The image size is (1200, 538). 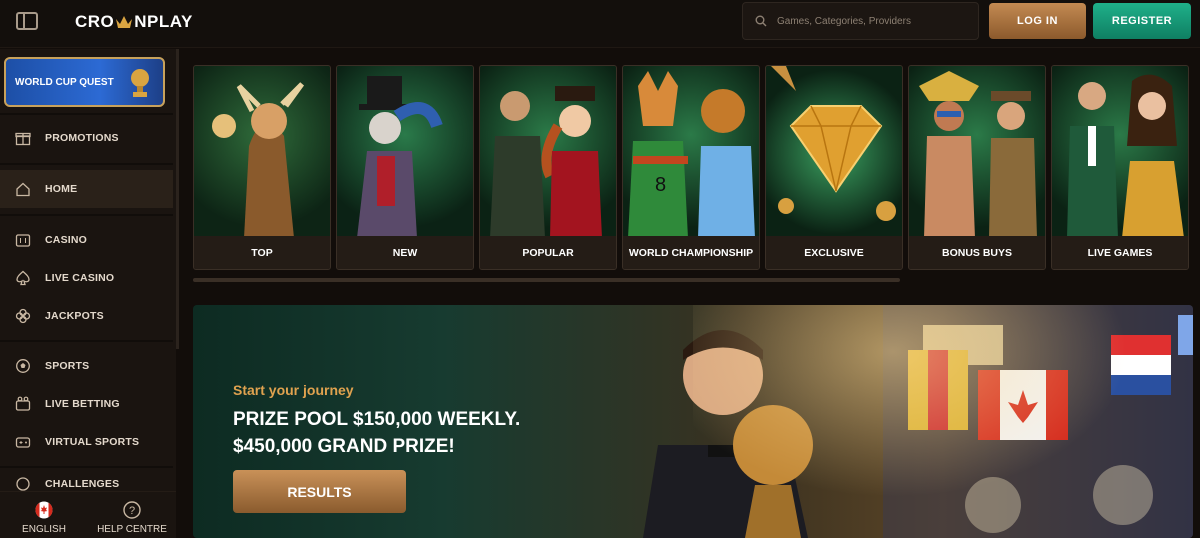 I want to click on sidebar-item-label: HOME, so click(x=61, y=189).